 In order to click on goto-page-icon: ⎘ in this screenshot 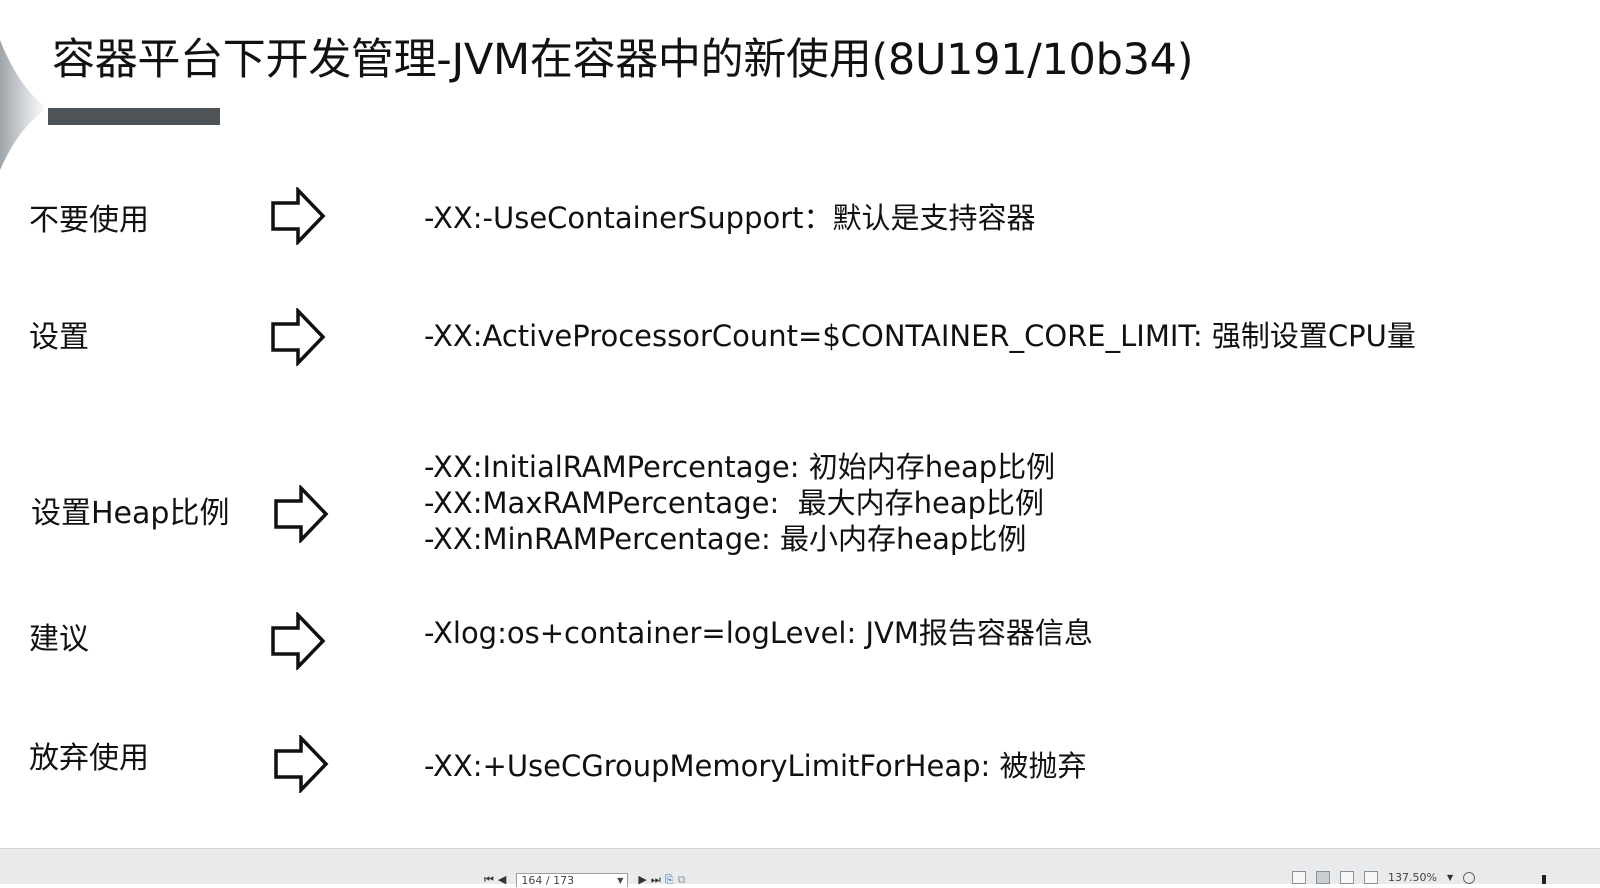, I will do `click(669, 880)`.